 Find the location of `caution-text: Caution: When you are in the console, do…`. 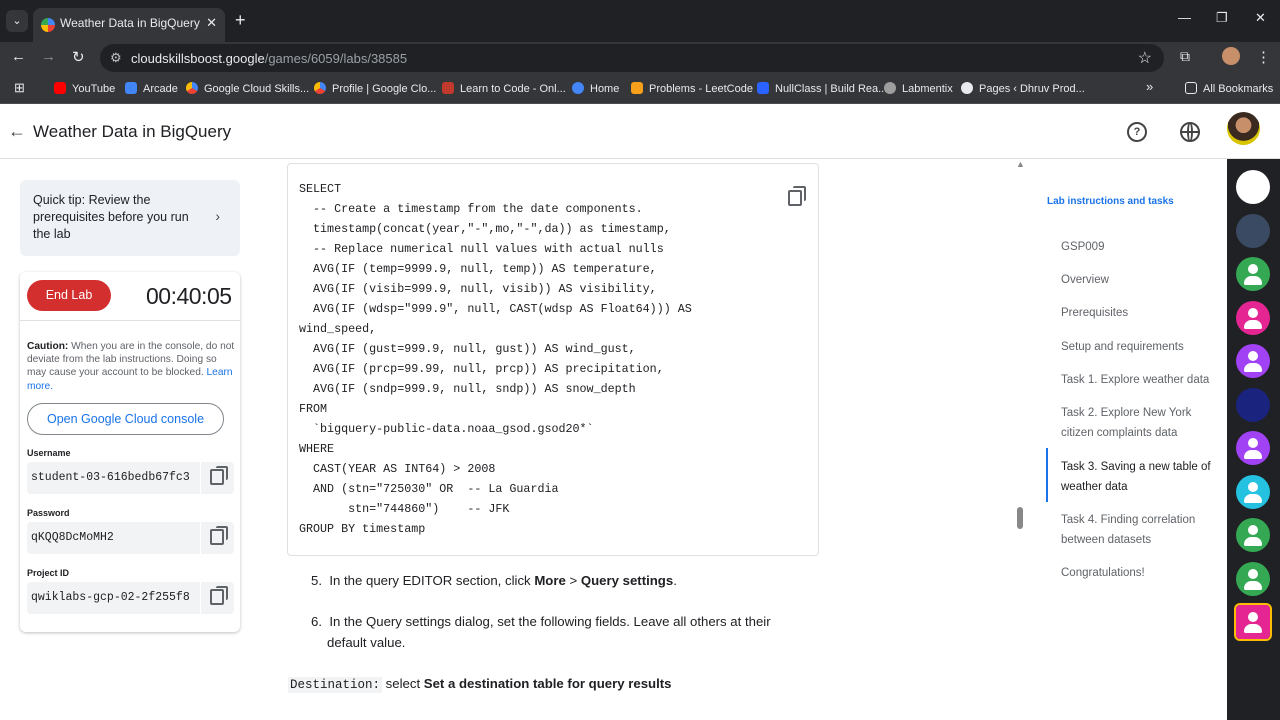

caution-text: Caution: When you are in the console, do… is located at coordinates (131, 366).